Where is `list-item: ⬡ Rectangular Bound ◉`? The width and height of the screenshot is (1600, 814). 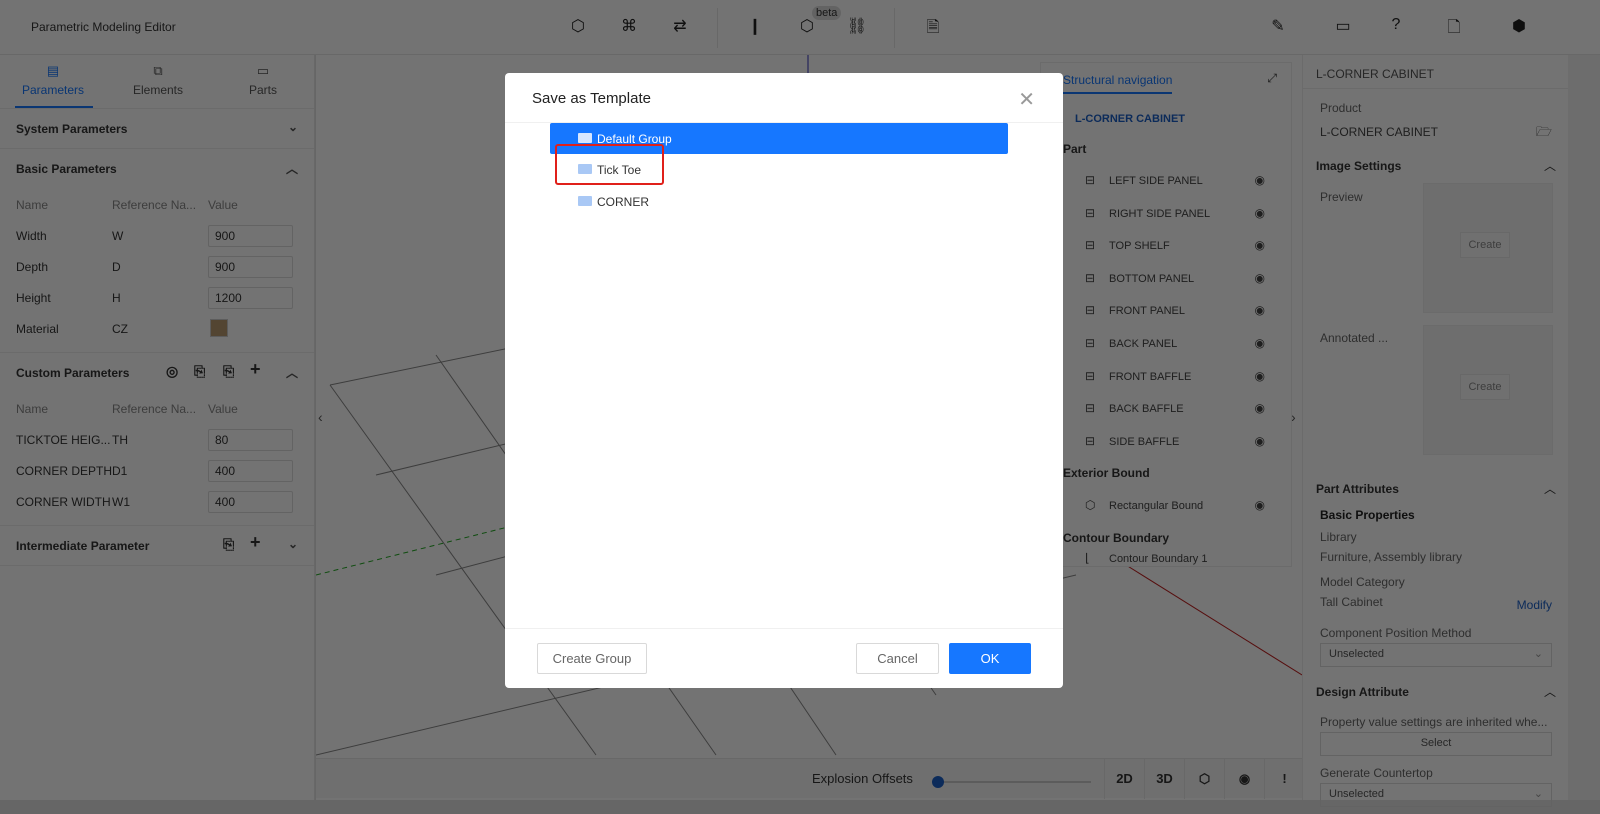
list-item: ⬡ Rectangular Bound ◉ is located at coordinates (1185, 508).